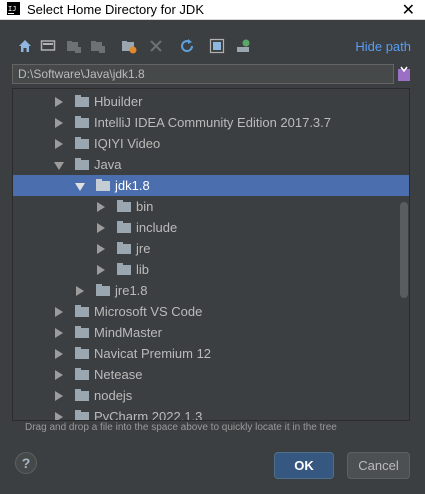 This screenshot has width=425, height=494. I want to click on tree-row: IntelliJ IDEA Community Edition 2017.3.7, so click(211, 122).